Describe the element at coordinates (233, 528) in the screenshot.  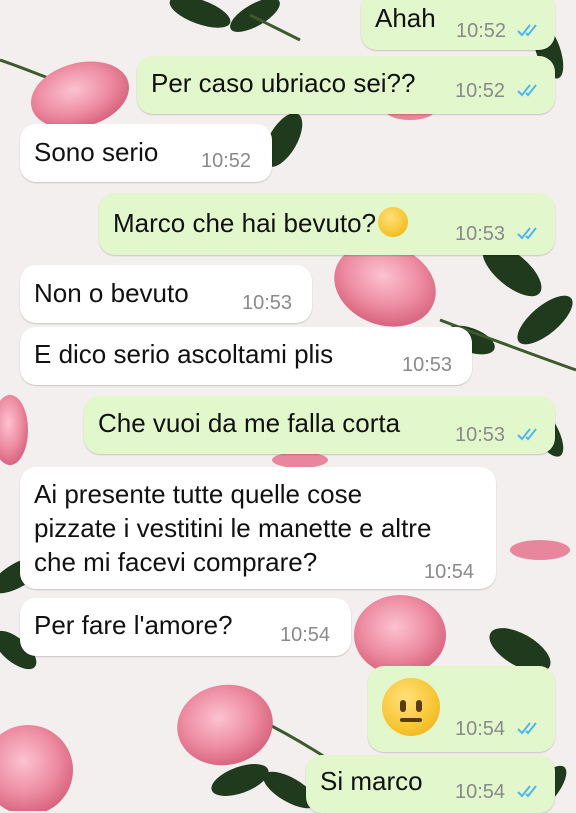
I see `message-text-line: pizzate i vestitini le manette e altre` at that location.